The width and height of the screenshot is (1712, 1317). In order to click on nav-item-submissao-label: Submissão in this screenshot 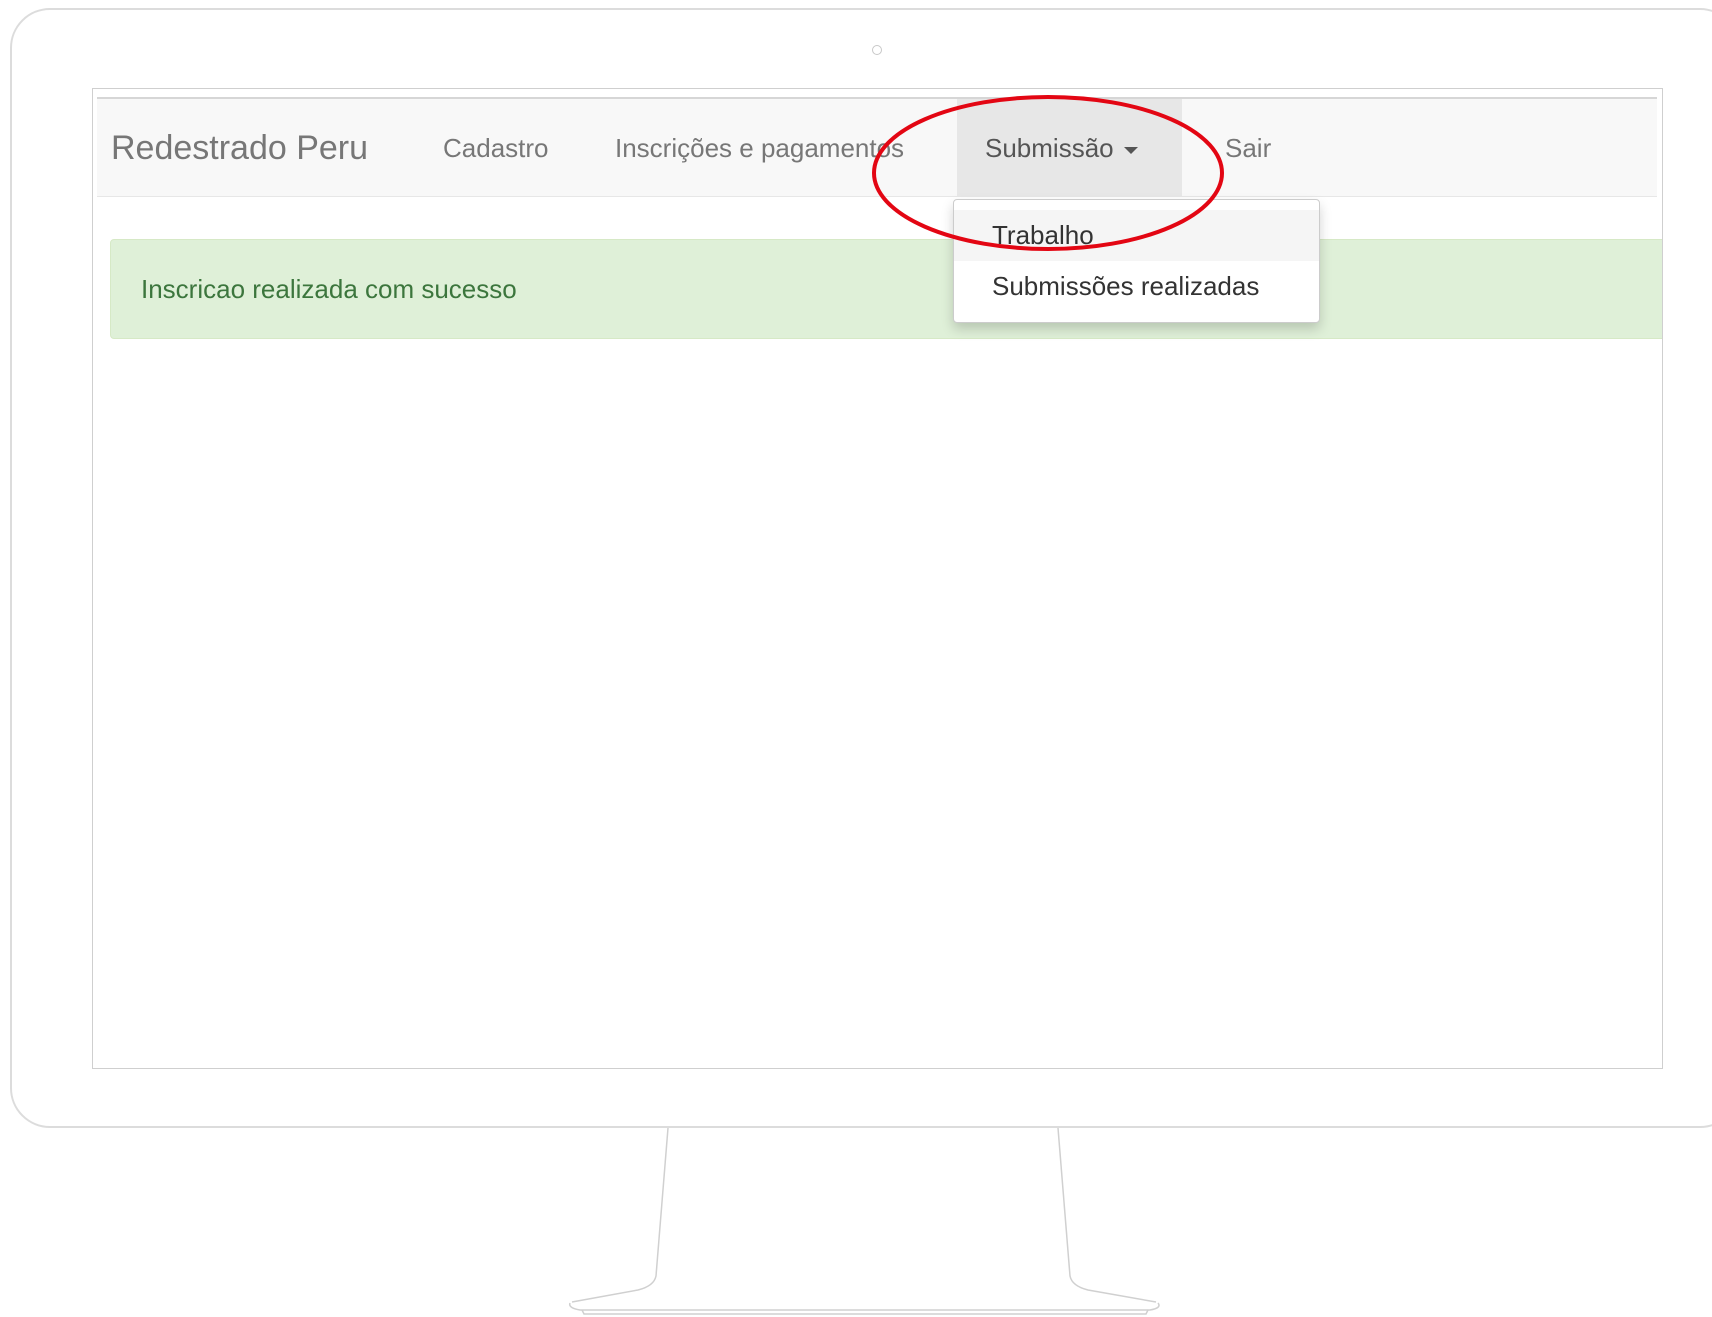, I will do `click(1049, 148)`.